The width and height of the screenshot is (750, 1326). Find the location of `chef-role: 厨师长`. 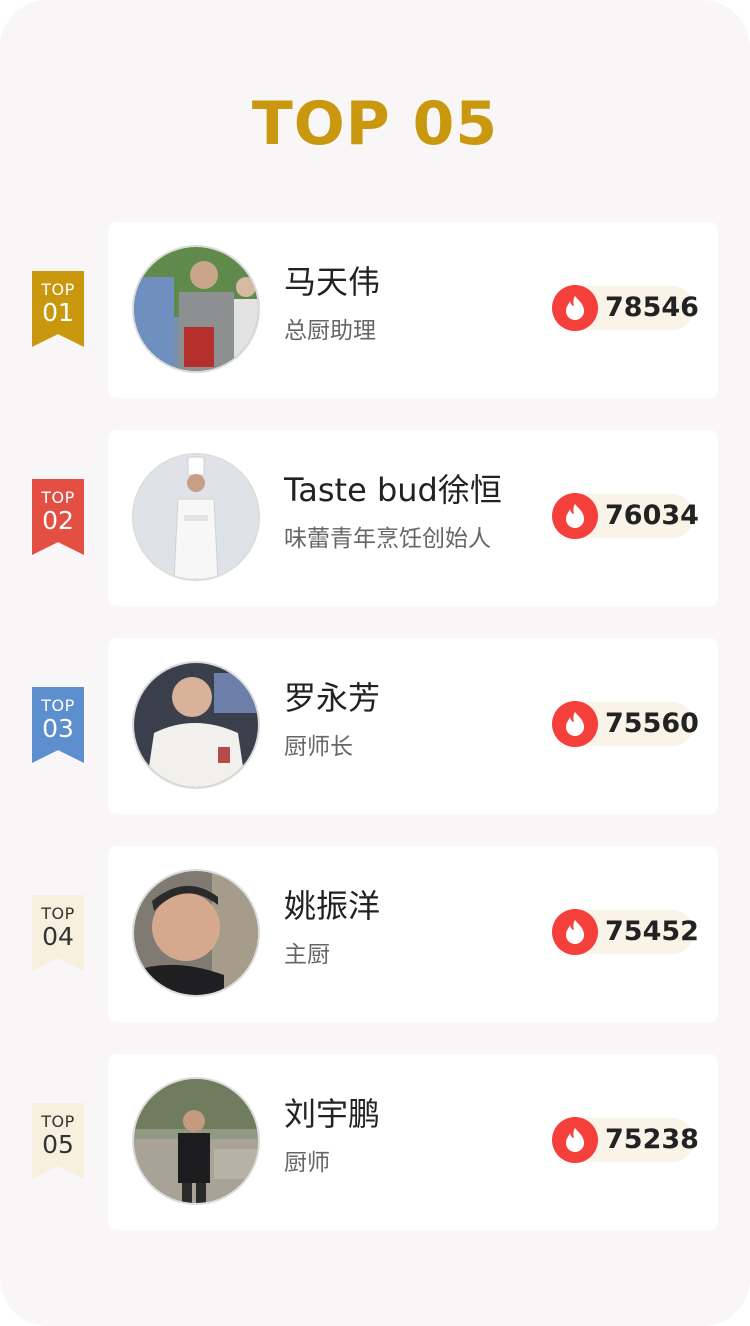

chef-role: 厨师长 is located at coordinates (318, 747).